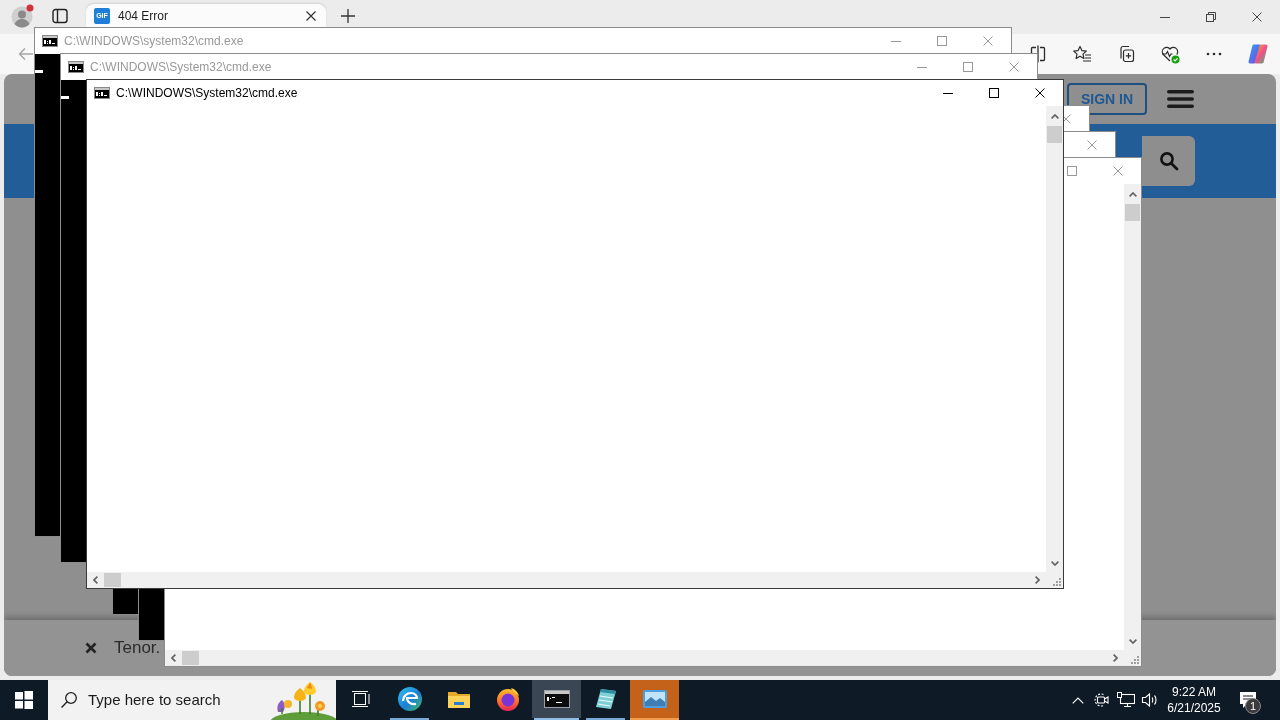  Describe the element at coordinates (144, 15) in the screenshot. I see `tab-title: 404 Error` at that location.